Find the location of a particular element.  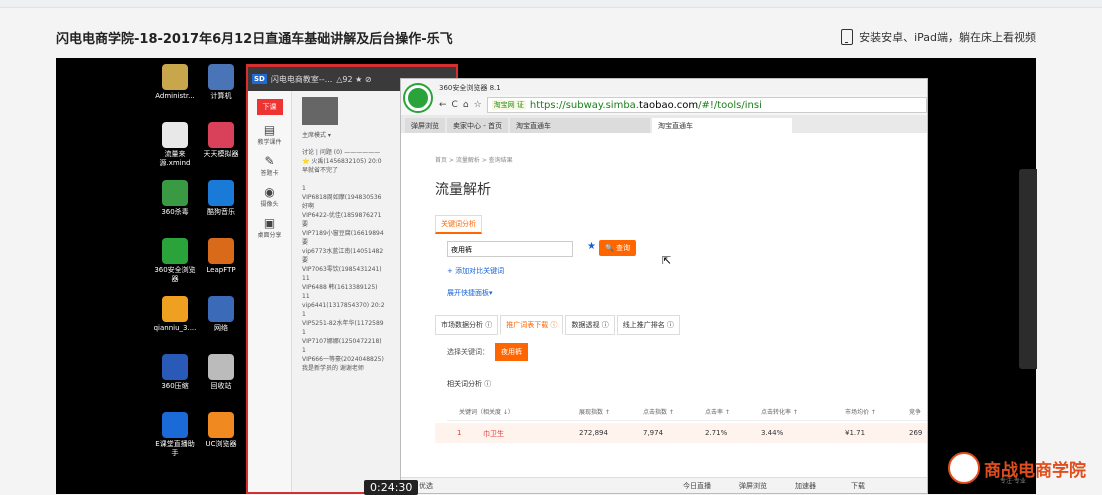

breadcrumb: 首页 > 流量解析 > 查询结果 is located at coordinates (474, 160).